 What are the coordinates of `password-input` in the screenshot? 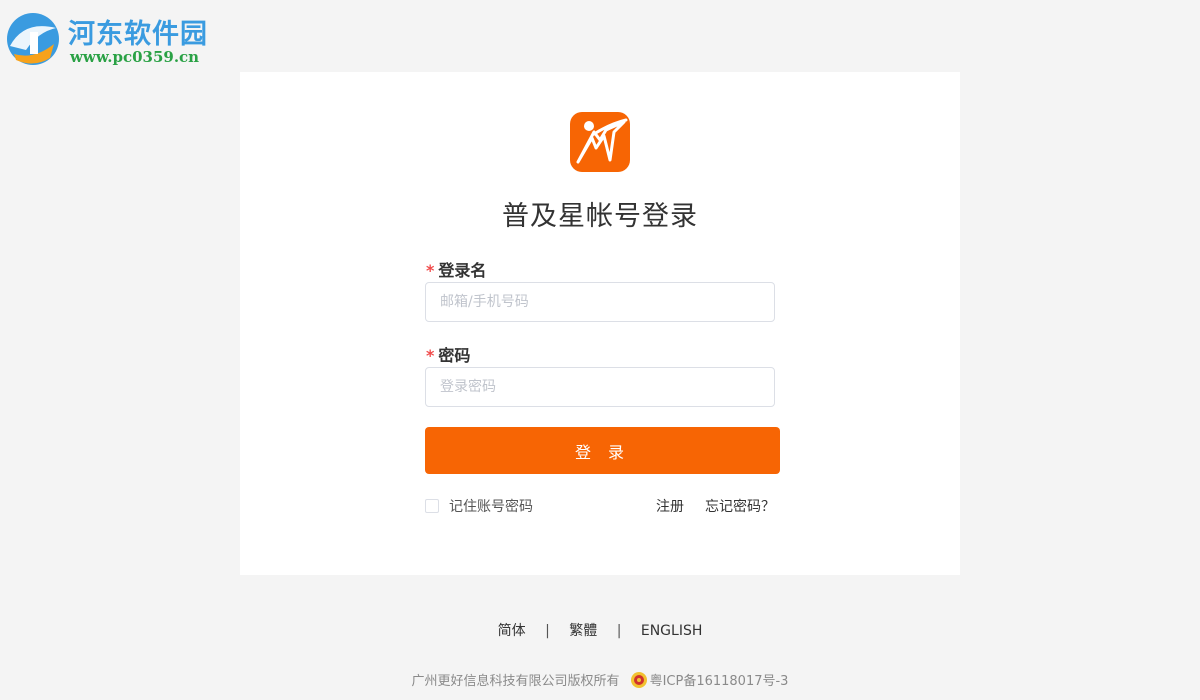 It's located at (600, 387).